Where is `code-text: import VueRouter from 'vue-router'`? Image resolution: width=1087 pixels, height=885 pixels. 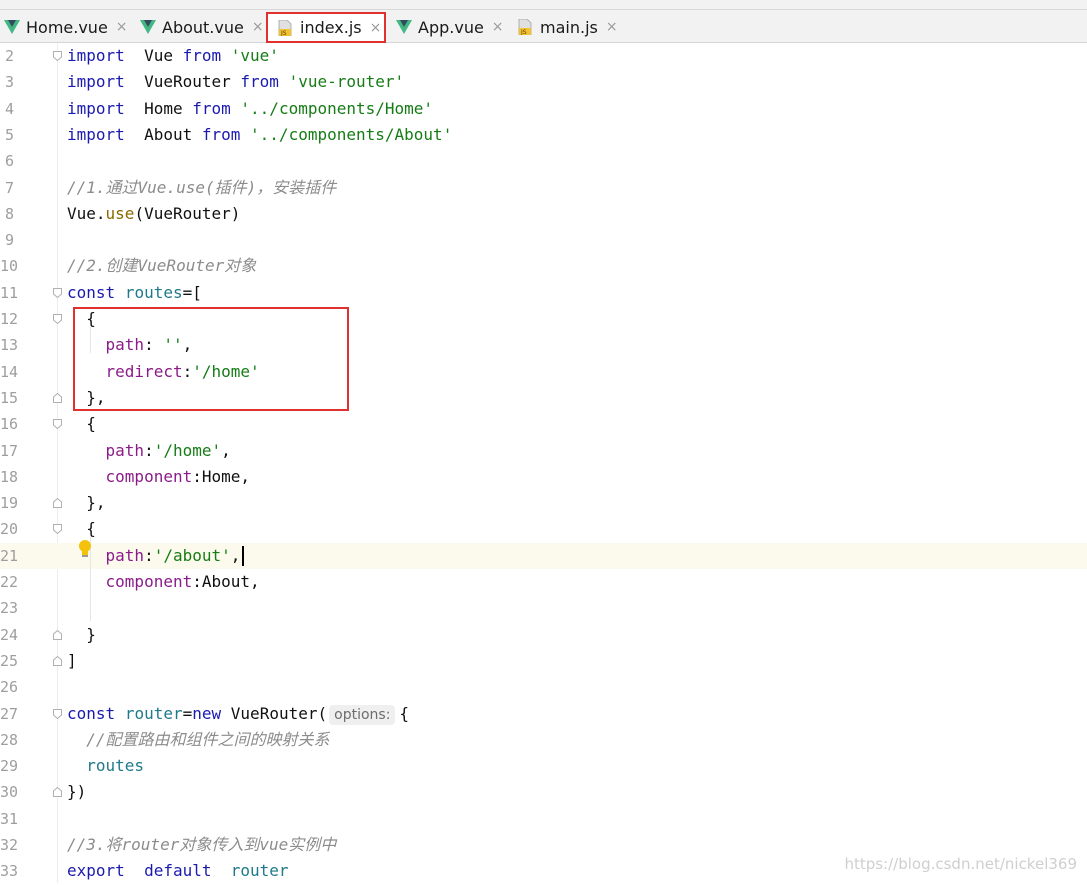 code-text: import VueRouter from 'vue-router' is located at coordinates (235, 82).